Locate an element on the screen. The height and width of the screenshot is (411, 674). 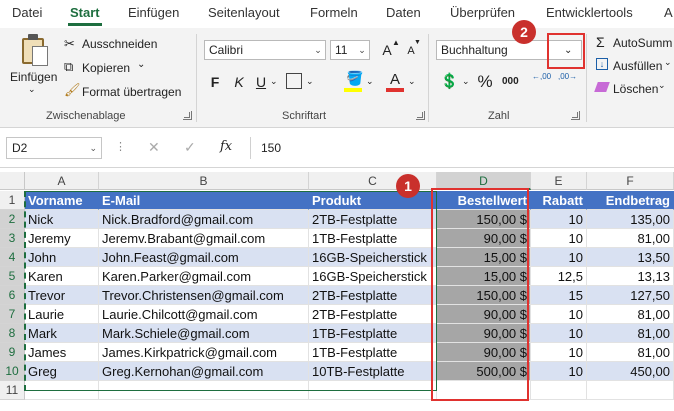
increase-decimal-button: ←,00 is located at coordinates (542, 76).